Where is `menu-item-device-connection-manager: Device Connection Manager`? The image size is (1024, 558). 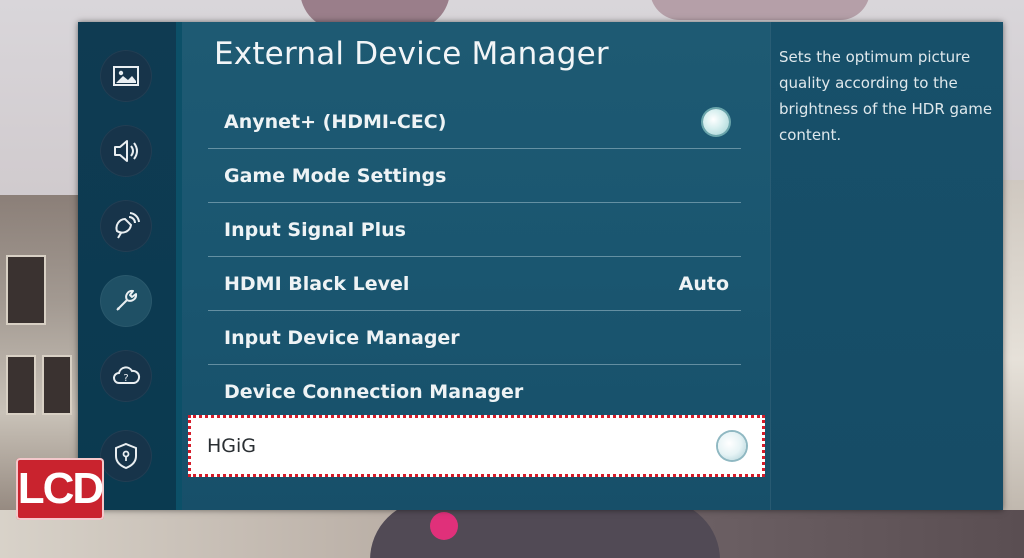
menu-item-device-connection-manager: Device Connection Manager is located at coordinates (474, 392).